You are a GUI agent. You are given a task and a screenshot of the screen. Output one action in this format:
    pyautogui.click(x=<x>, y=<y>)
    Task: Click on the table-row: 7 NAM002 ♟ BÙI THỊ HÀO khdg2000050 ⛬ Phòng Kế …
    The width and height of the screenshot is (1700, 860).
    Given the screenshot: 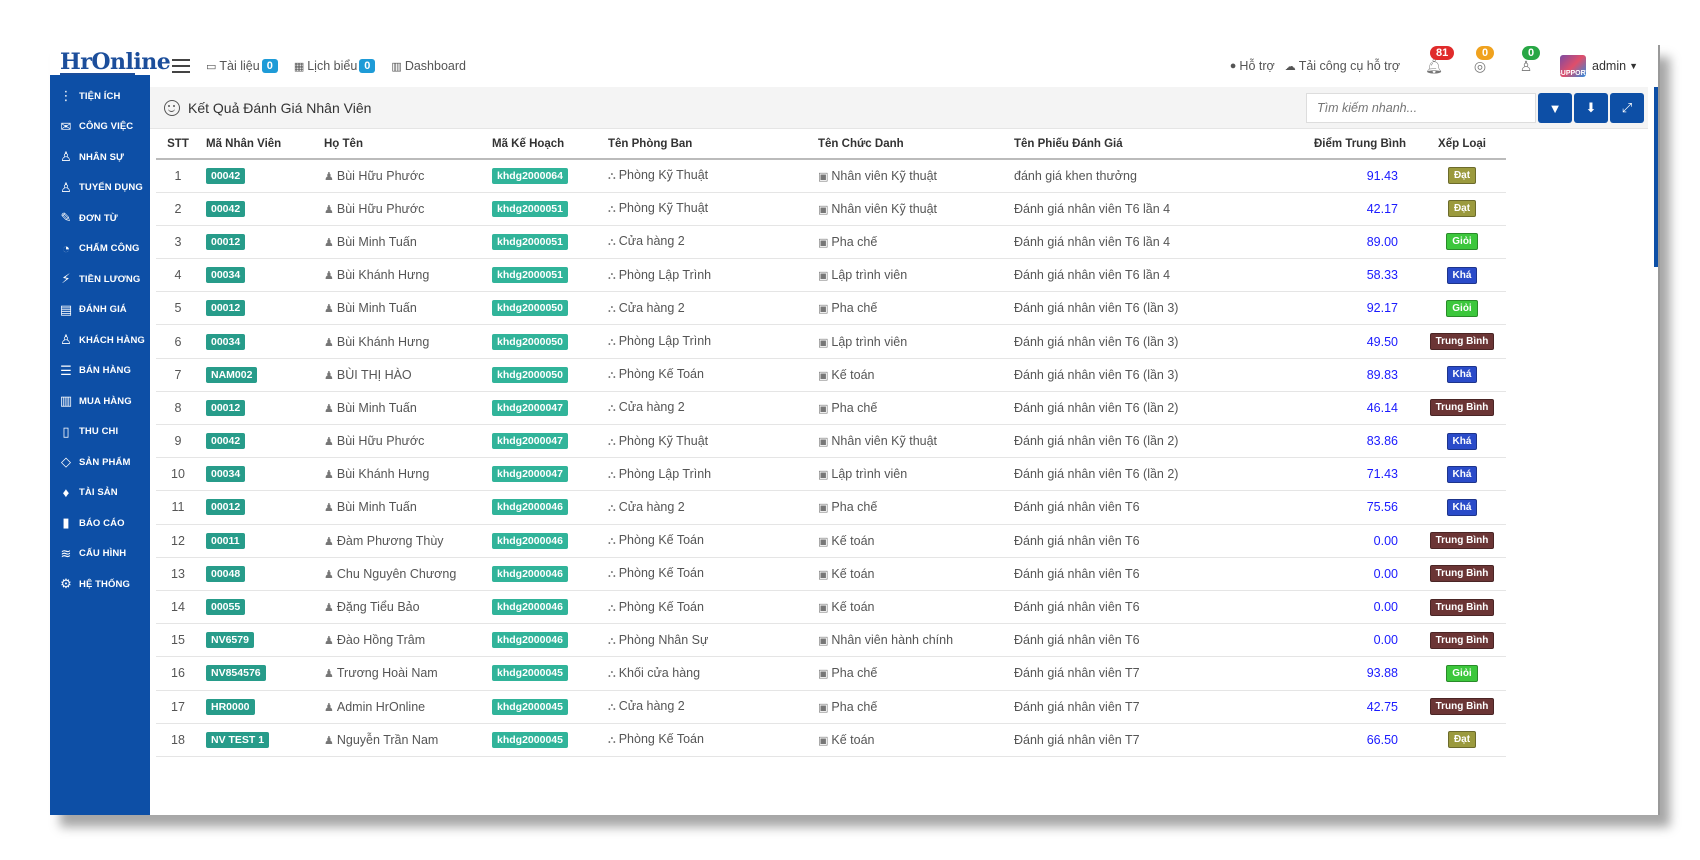 What is the action you would take?
    pyautogui.click(x=831, y=375)
    